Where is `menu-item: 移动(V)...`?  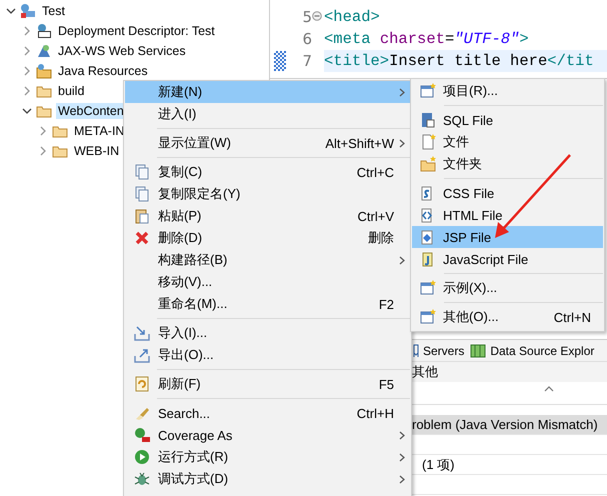
menu-item: 移动(V)... is located at coordinates (267, 282).